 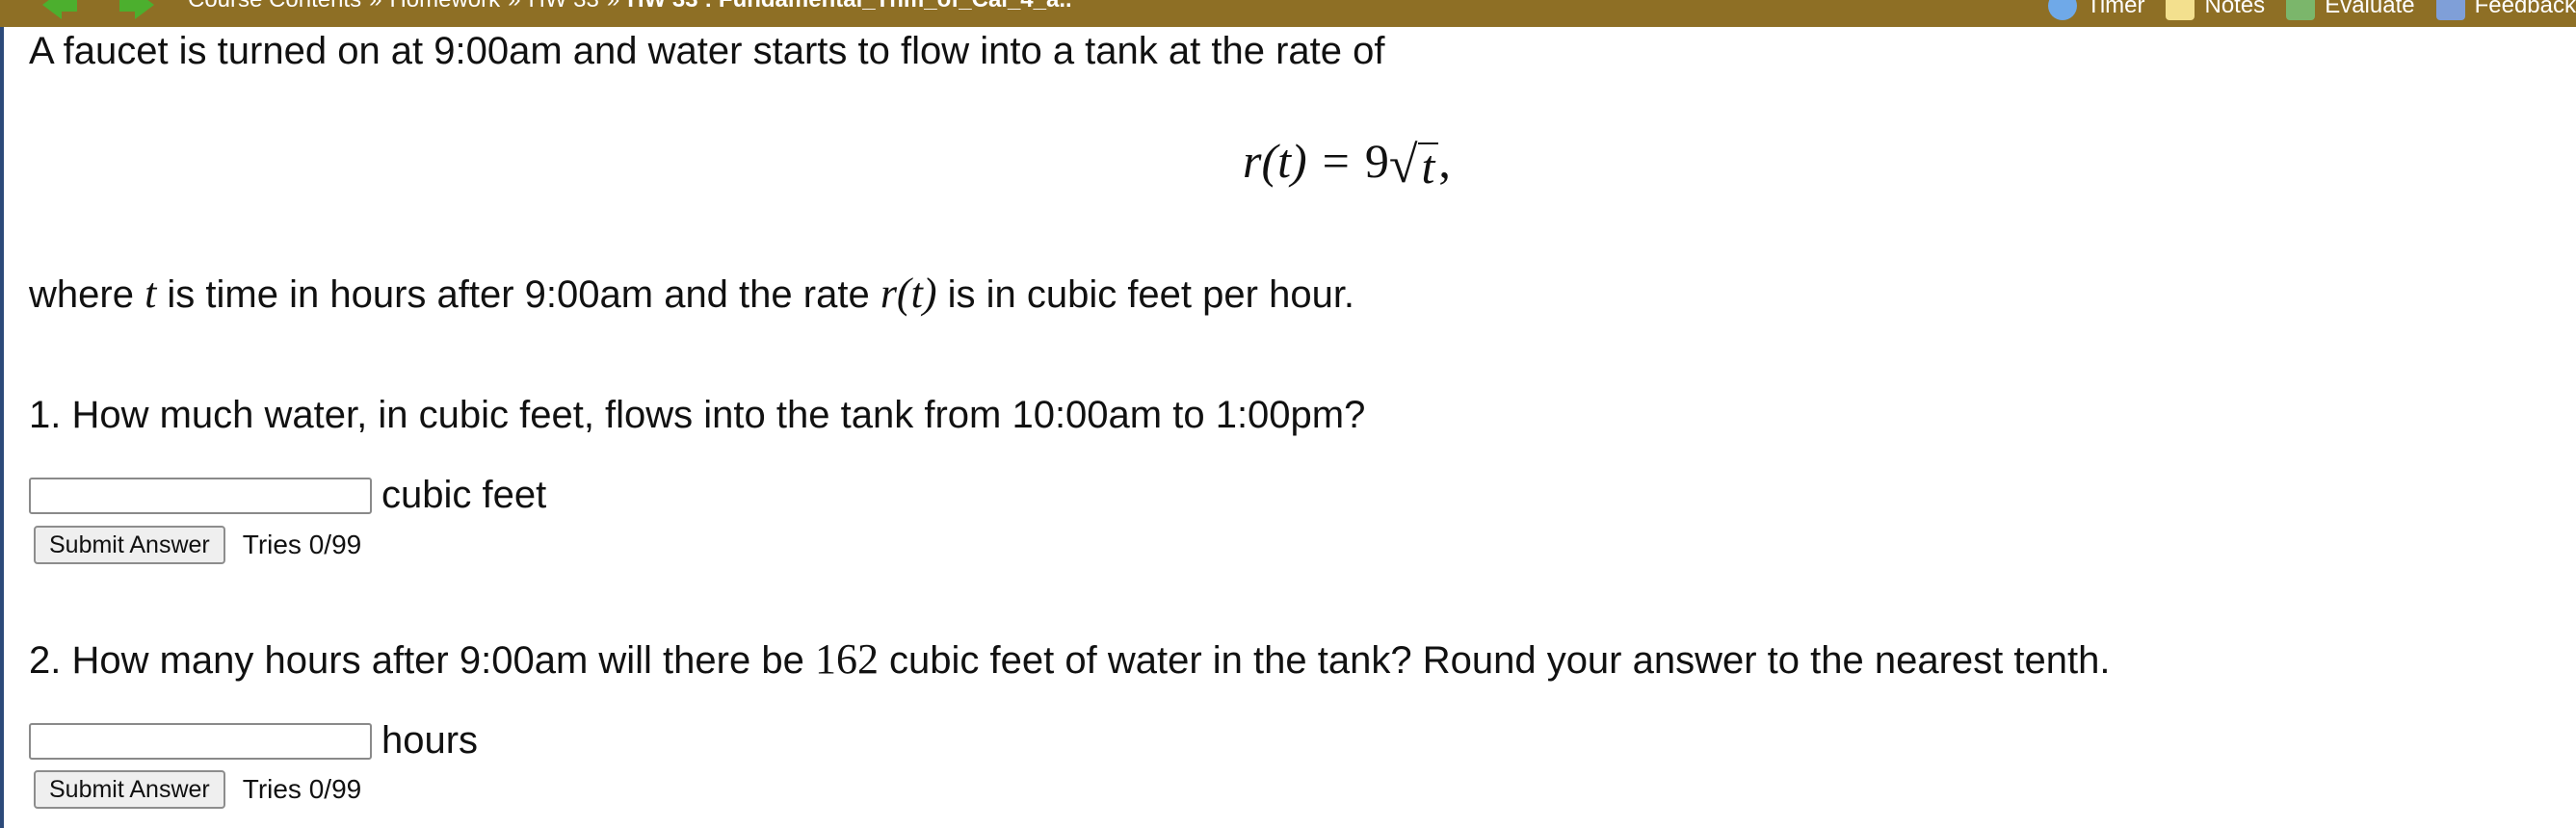 What do you see at coordinates (849, 6) in the screenshot?
I see `breadcrumb-current: HW 33 : Fundamental_Thm_of_Cal_4_a..` at bounding box center [849, 6].